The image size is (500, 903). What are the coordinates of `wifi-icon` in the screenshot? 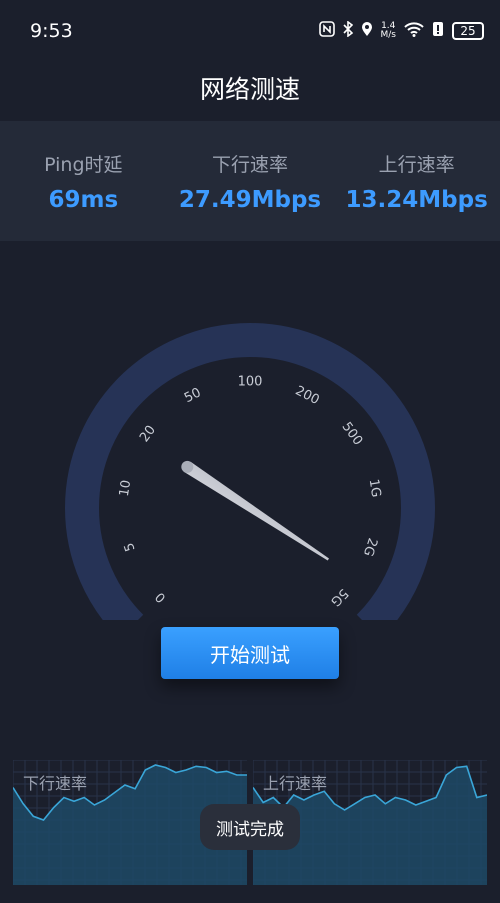 It's located at (414, 31).